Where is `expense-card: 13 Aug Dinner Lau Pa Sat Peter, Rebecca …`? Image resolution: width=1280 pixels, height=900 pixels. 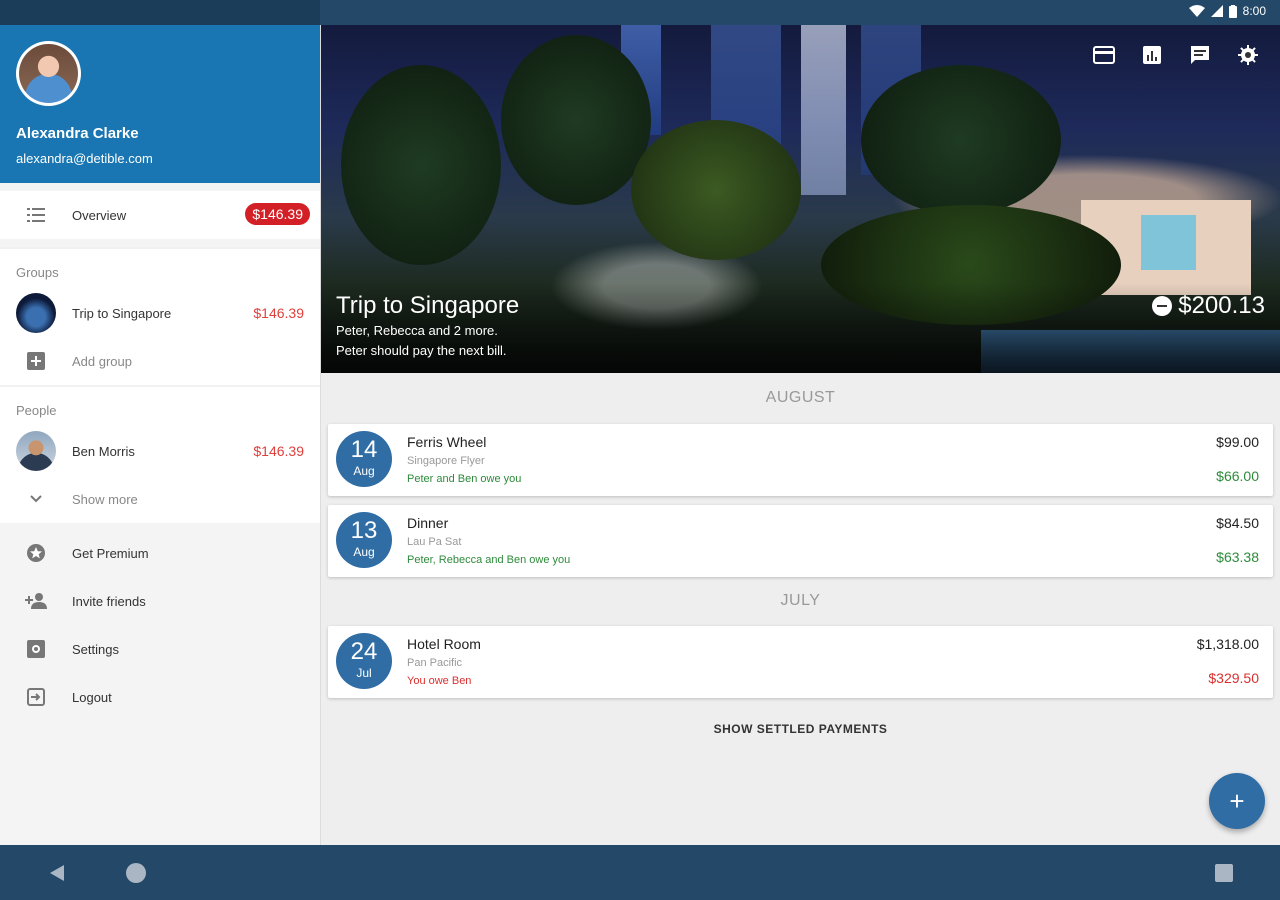 expense-card: 13 Aug Dinner Lau Pa Sat Peter, Rebecca … is located at coordinates (800, 541).